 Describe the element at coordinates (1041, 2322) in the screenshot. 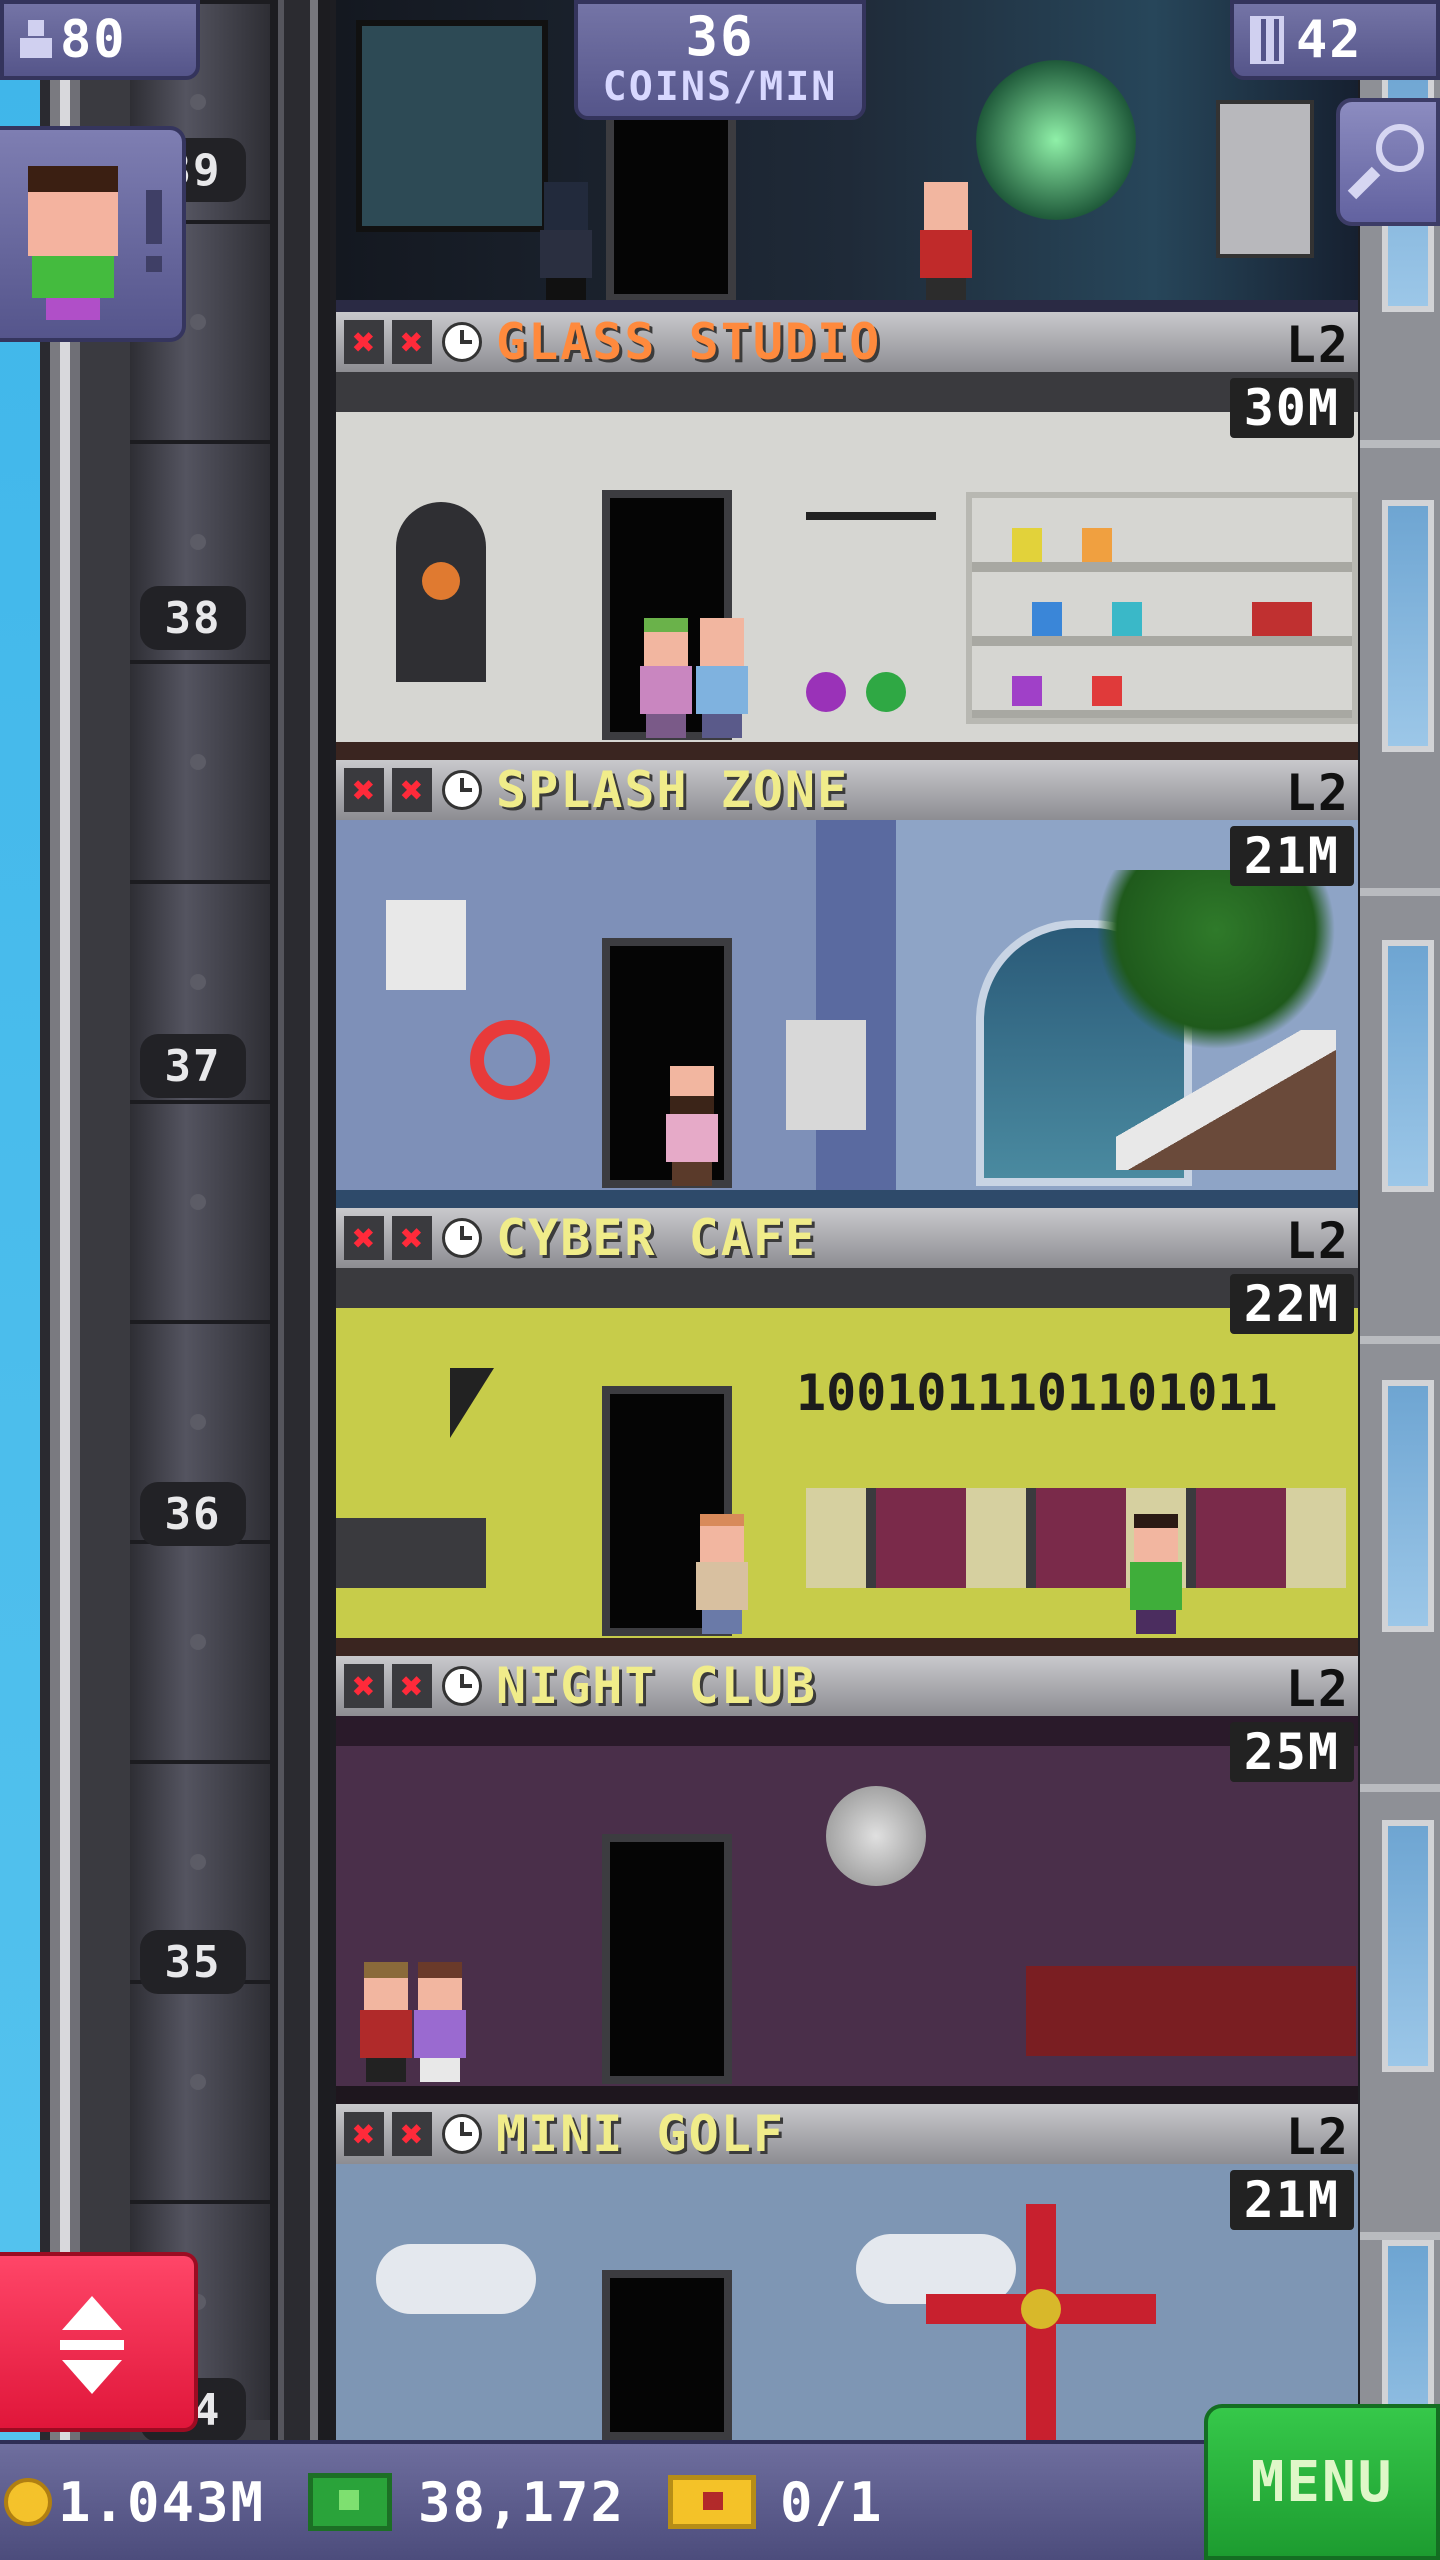

I see `windmill` at that location.